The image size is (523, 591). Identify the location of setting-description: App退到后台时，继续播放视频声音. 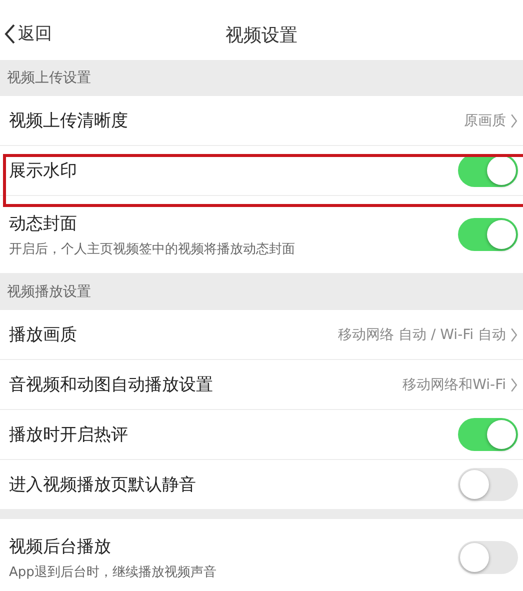
(113, 572).